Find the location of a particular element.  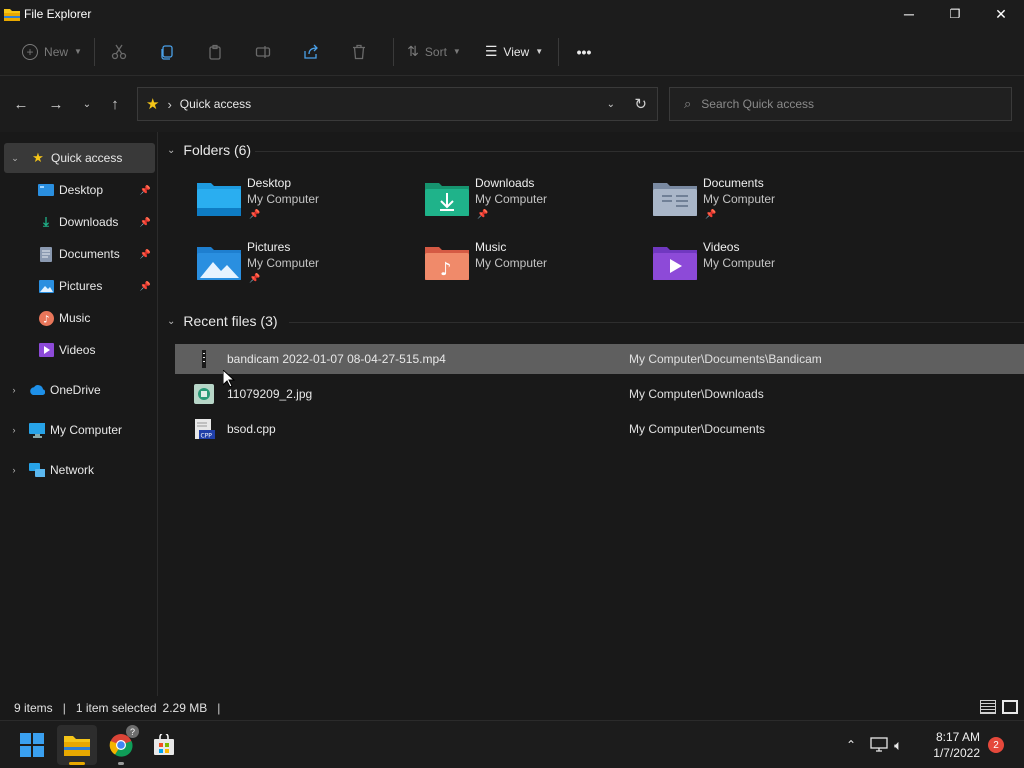

music-folder-icon: ♪ is located at coordinates (447, 263).